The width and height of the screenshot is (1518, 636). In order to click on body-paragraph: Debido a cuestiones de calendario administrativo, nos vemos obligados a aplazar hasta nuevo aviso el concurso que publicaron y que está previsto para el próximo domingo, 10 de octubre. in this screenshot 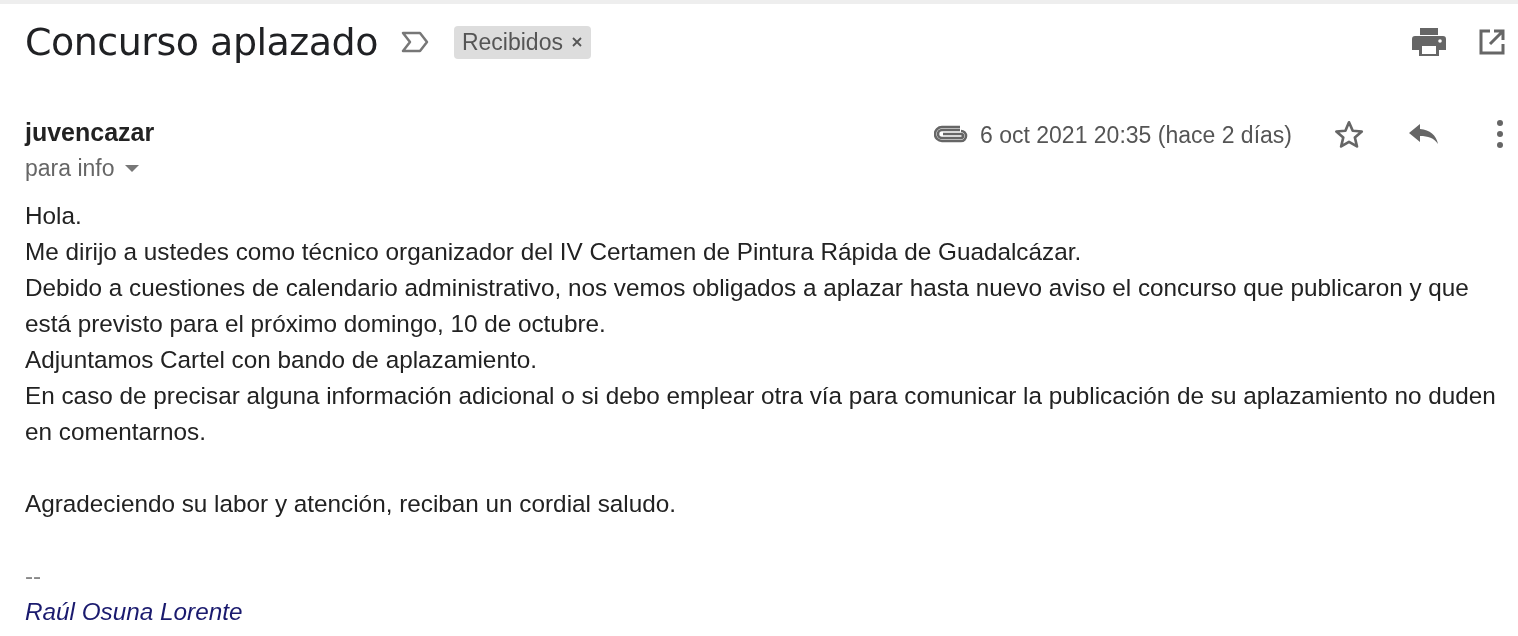, I will do `click(747, 306)`.